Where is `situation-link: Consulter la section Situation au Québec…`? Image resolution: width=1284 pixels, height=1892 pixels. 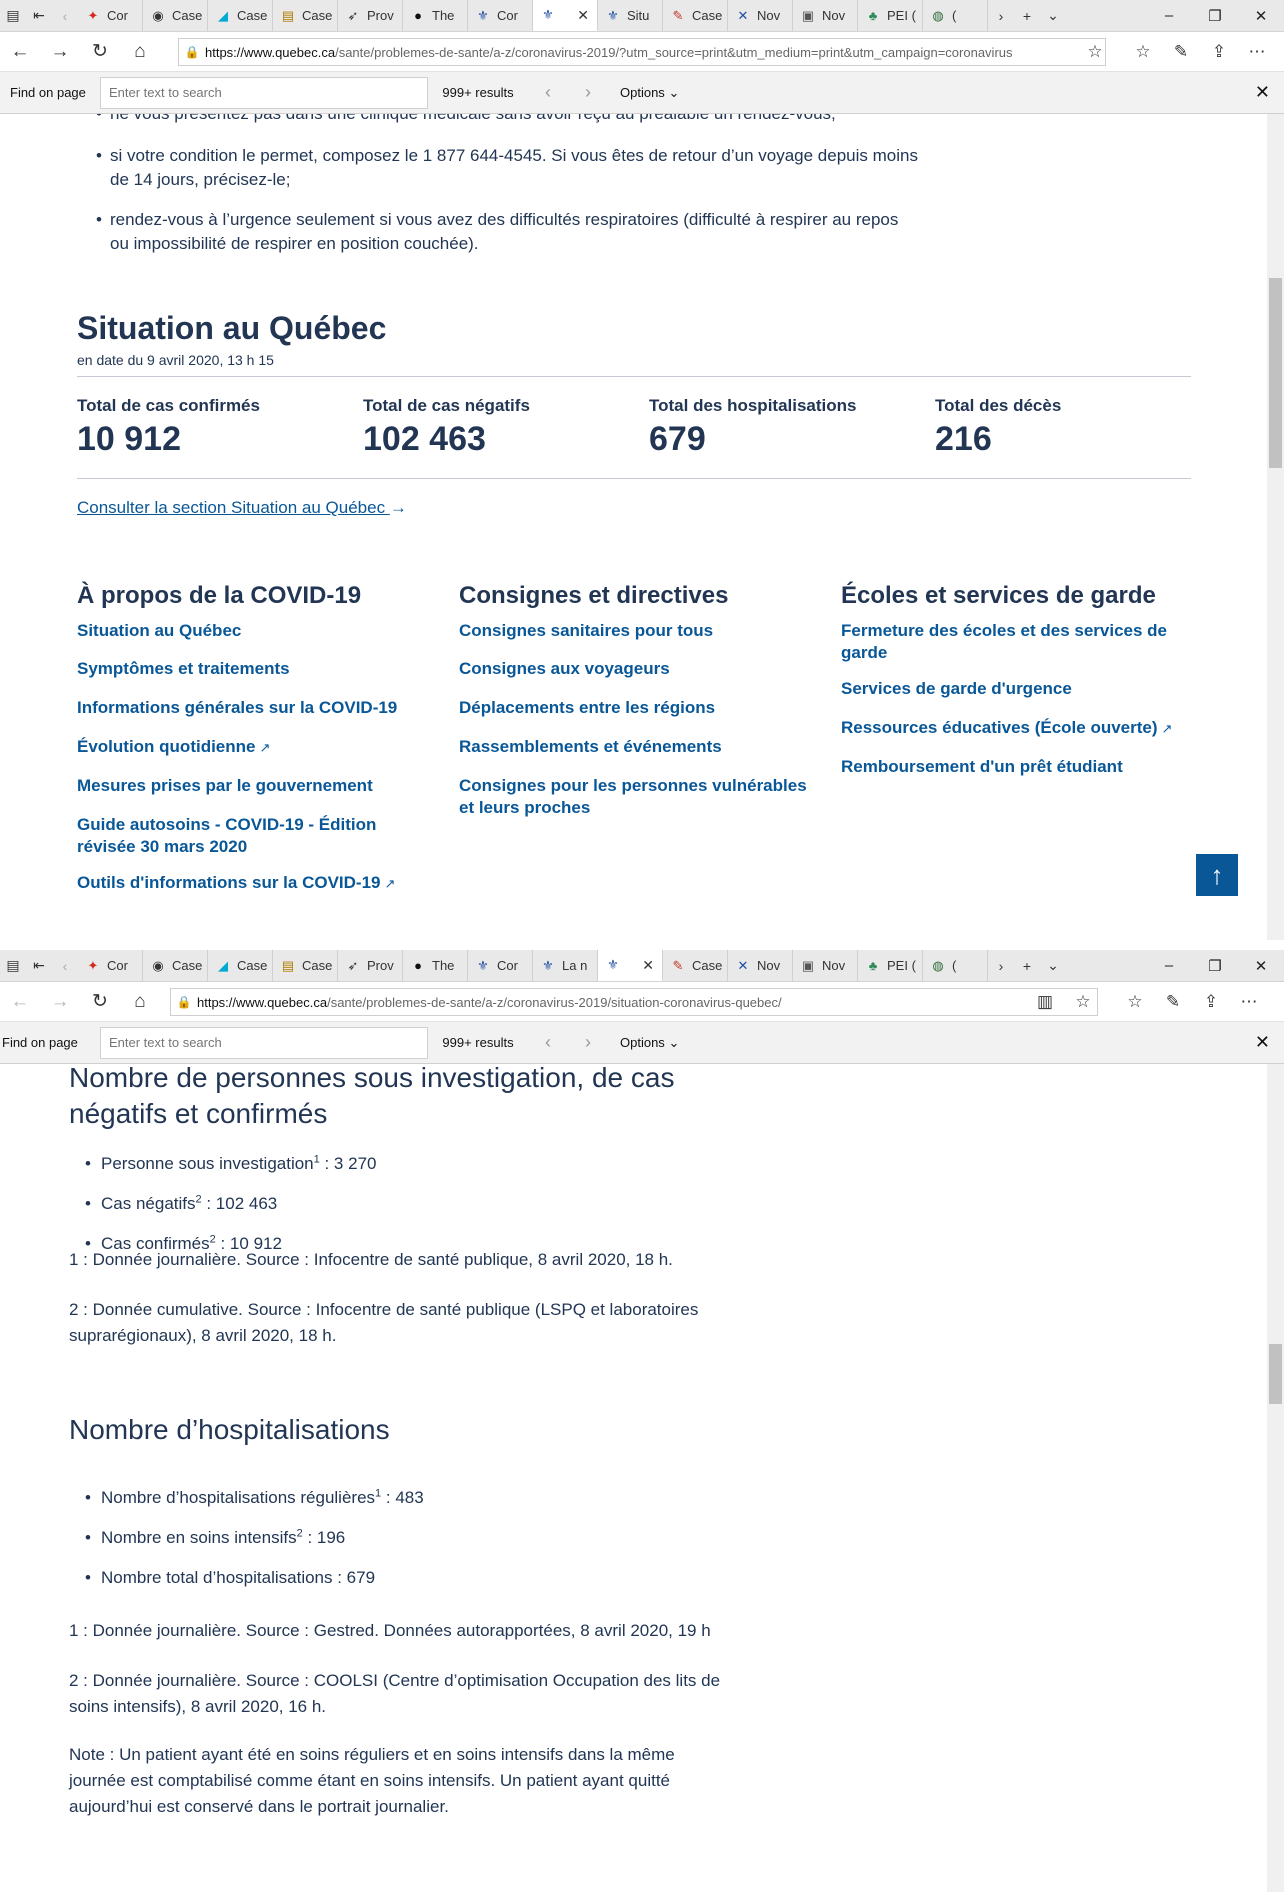
situation-link: Consulter la section Situation au Québec… is located at coordinates (242, 508).